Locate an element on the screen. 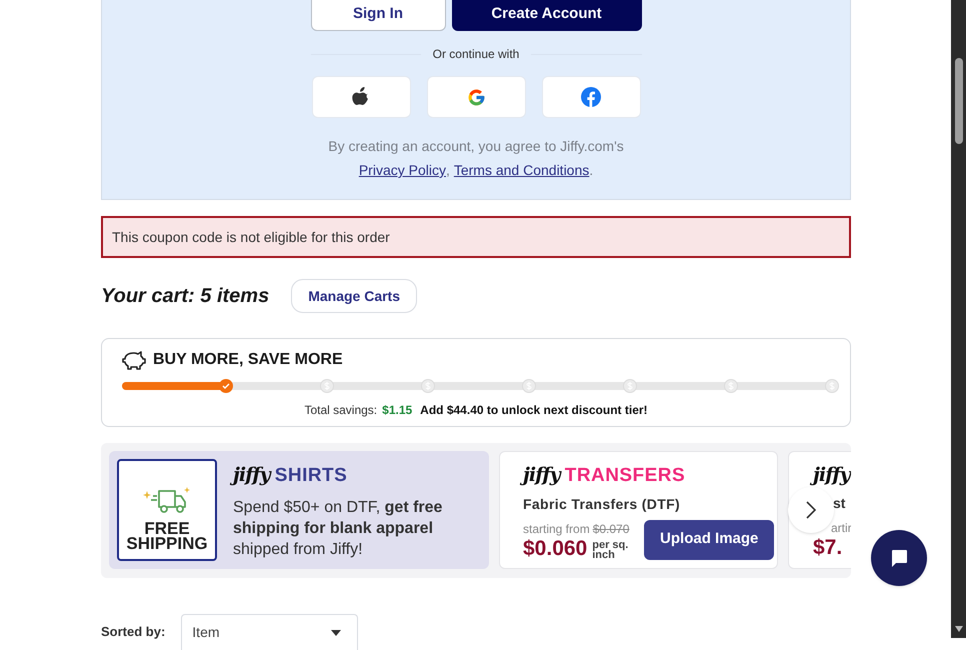  terms-link: Terms and Conditions is located at coordinates (522, 170).